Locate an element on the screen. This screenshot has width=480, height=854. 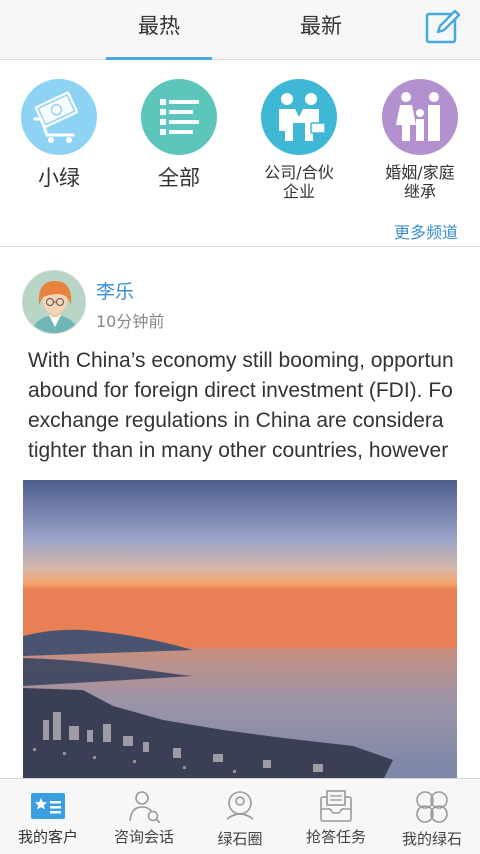
edit-icon is located at coordinates (443, 26).